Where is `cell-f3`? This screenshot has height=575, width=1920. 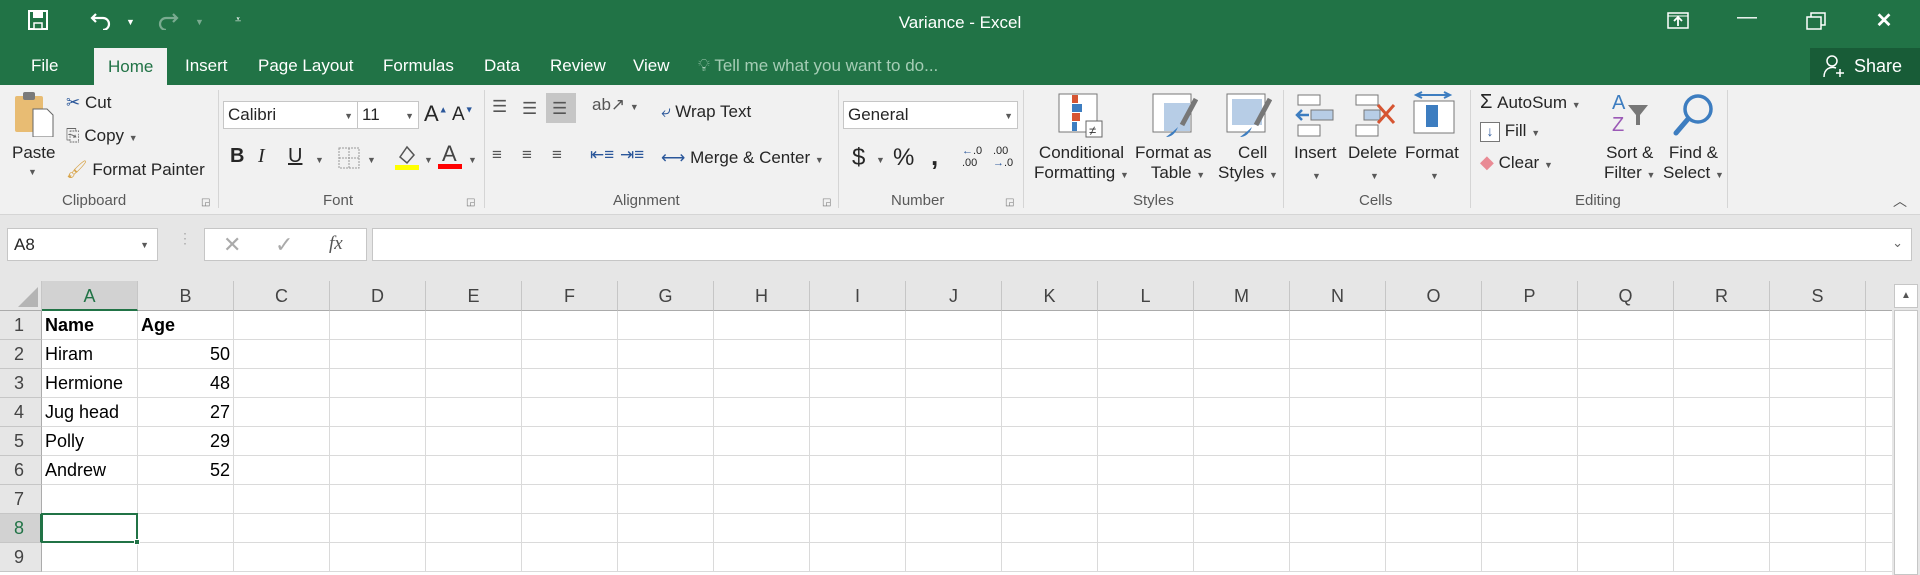 cell-f3 is located at coordinates (570, 383).